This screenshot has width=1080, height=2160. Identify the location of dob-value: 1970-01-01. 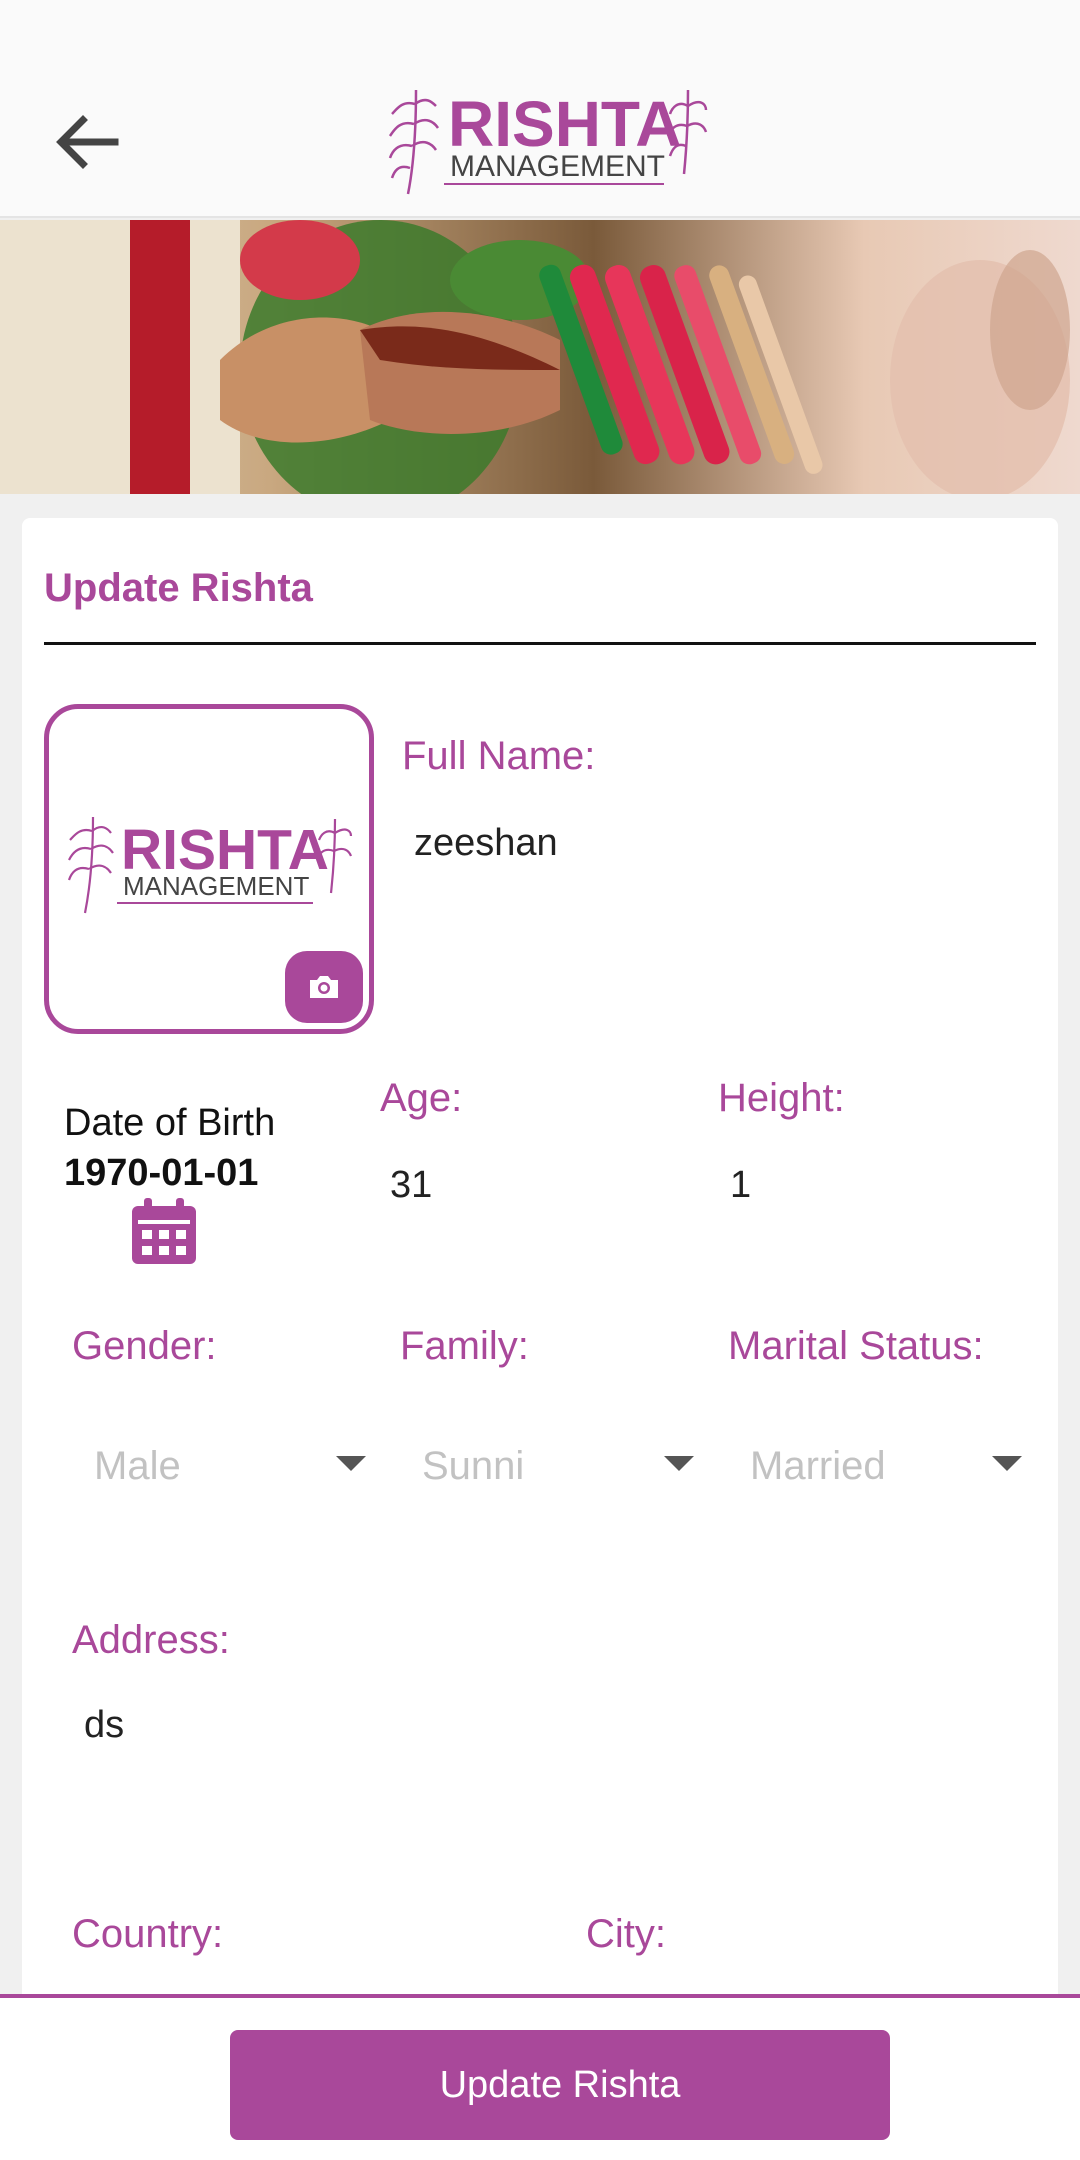
(161, 1173).